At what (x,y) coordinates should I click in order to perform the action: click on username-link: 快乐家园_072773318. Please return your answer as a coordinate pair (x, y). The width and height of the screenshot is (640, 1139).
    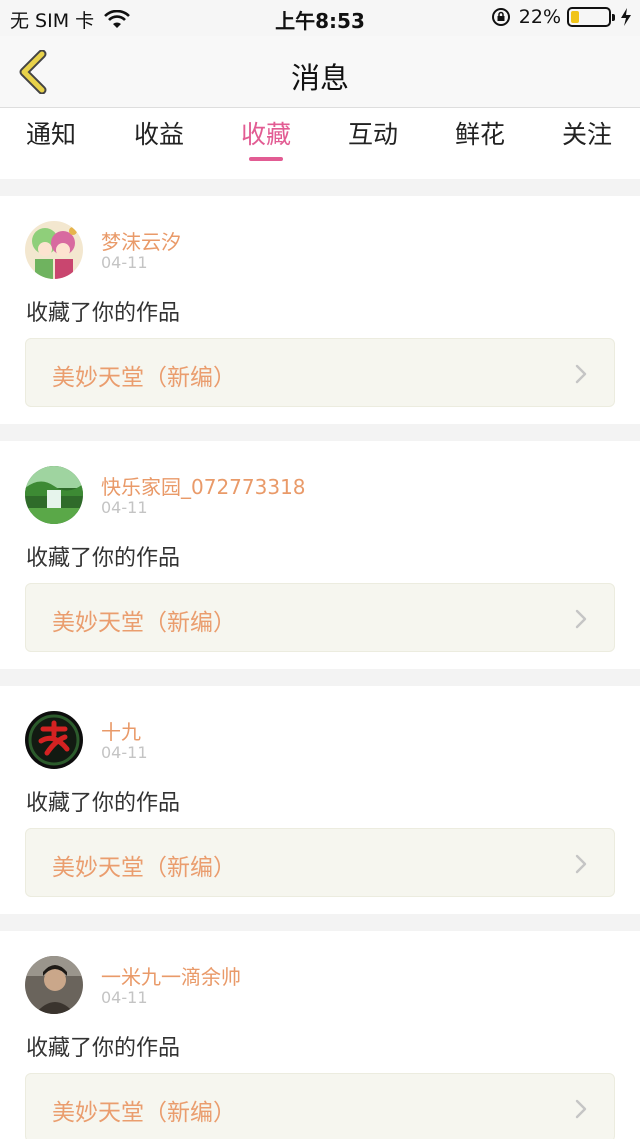
    Looking at the image, I should click on (203, 485).